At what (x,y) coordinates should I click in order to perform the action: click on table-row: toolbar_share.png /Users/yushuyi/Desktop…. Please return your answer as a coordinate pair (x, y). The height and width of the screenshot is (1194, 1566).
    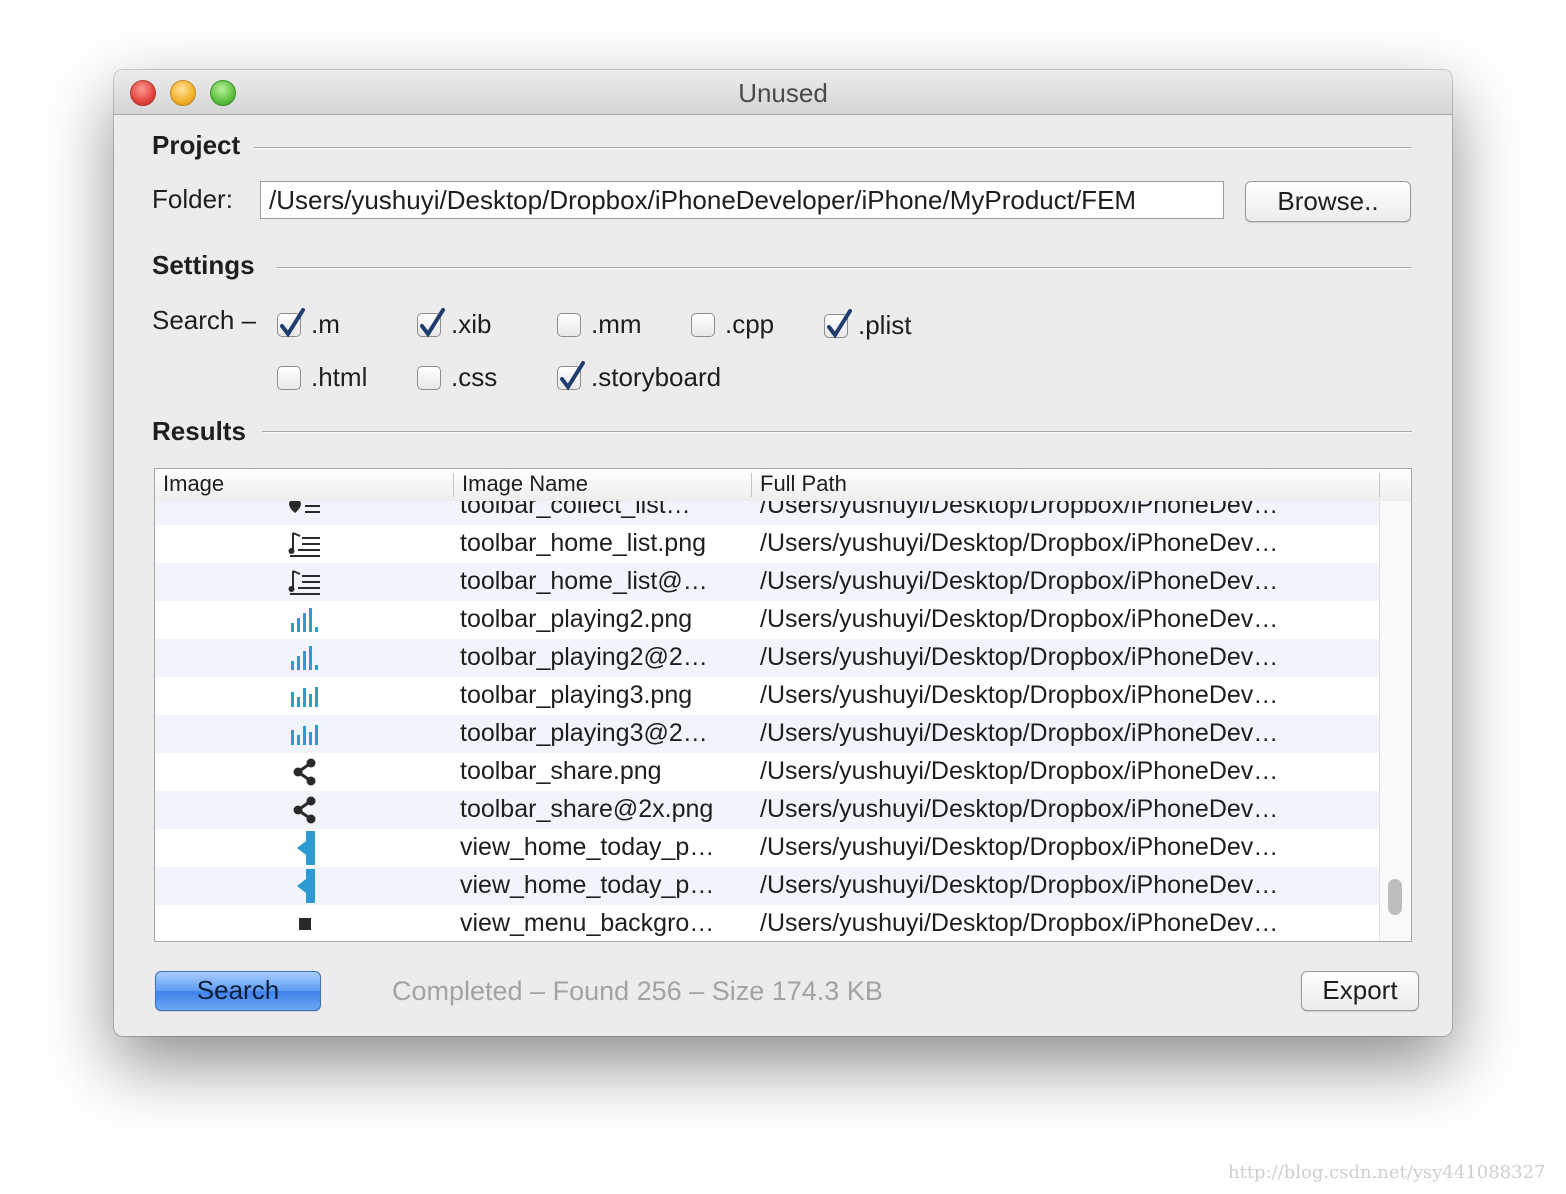
    Looking at the image, I should click on (767, 772).